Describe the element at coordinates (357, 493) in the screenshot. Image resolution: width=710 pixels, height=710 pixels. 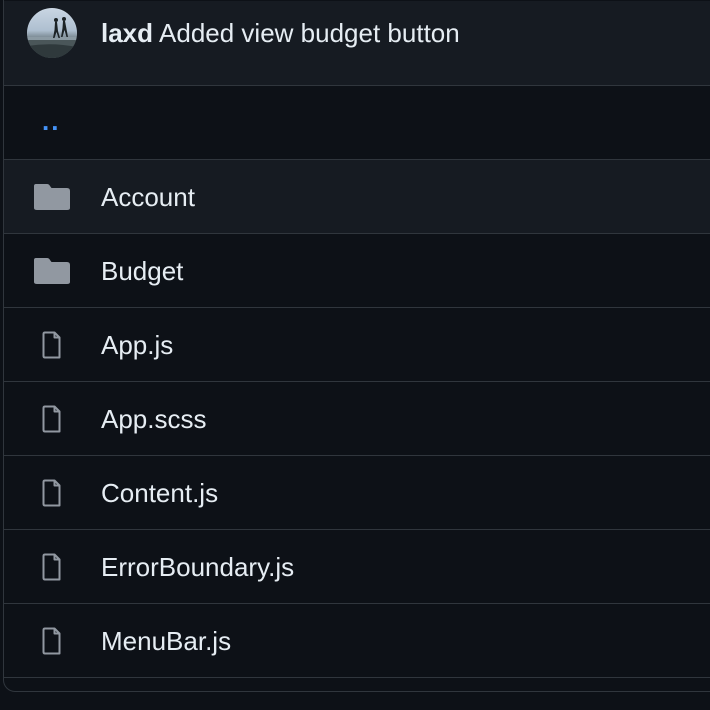
I see `file-row: Content.js` at that location.